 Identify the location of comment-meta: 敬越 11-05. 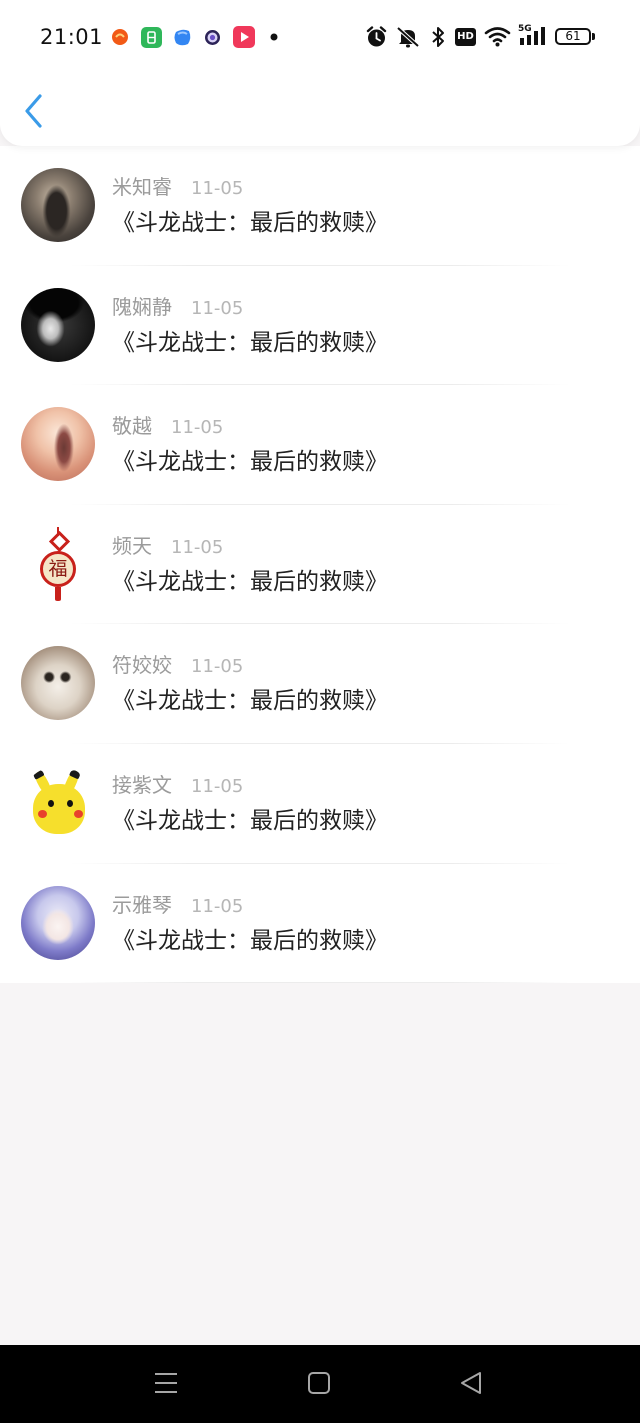
(167, 426).